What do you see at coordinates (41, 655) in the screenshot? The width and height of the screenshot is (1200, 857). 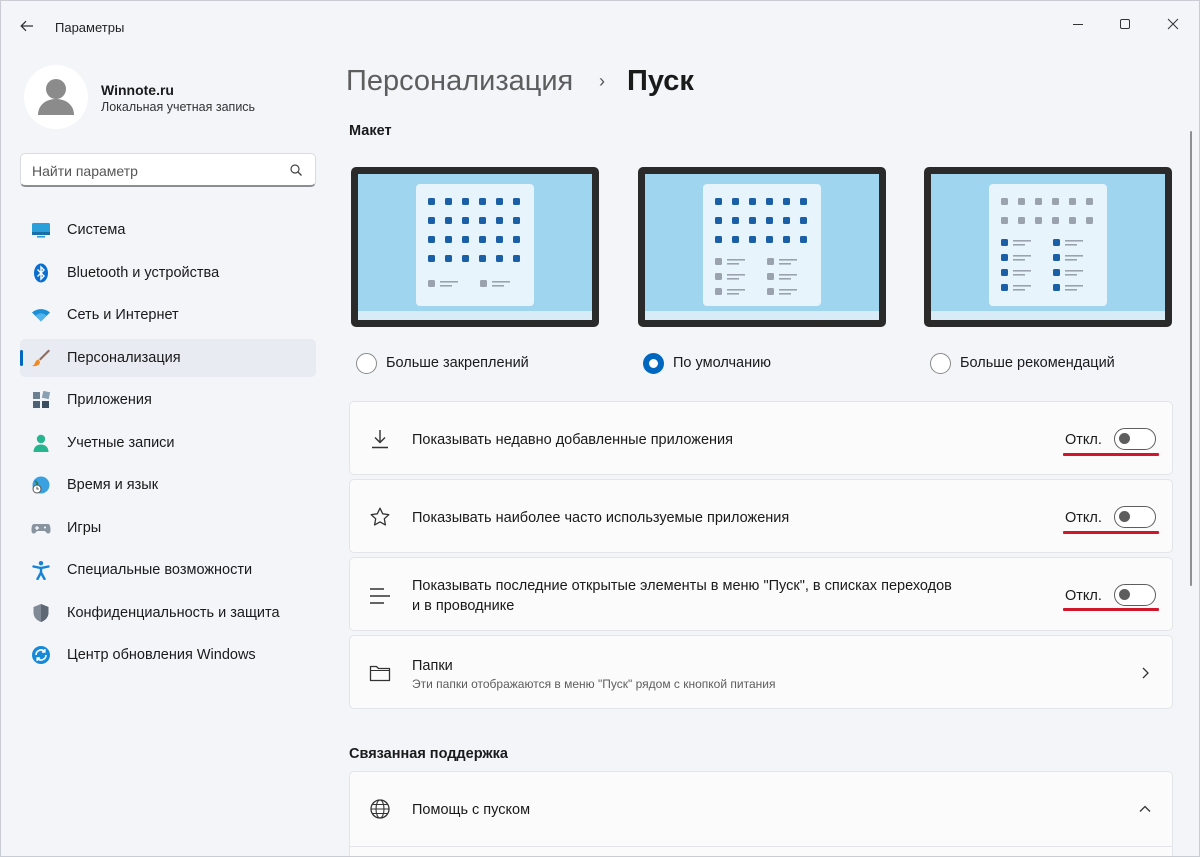 I see `update-icon` at bounding box center [41, 655].